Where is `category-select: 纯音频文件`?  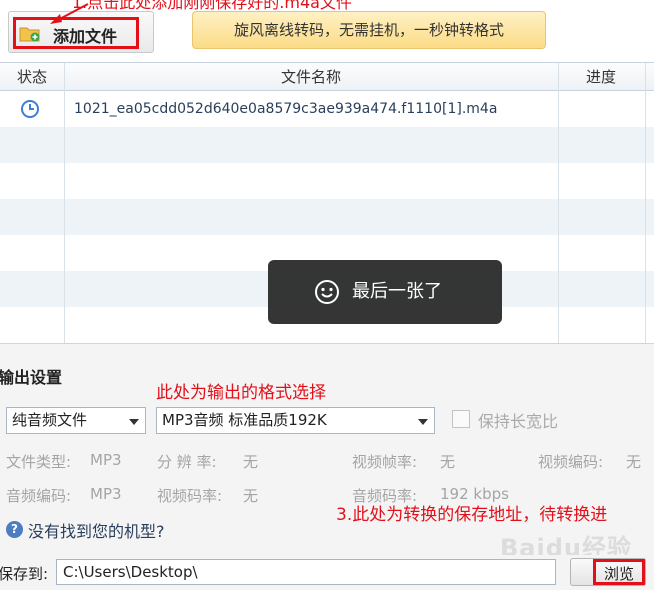 category-select: 纯音频文件 is located at coordinates (76, 420).